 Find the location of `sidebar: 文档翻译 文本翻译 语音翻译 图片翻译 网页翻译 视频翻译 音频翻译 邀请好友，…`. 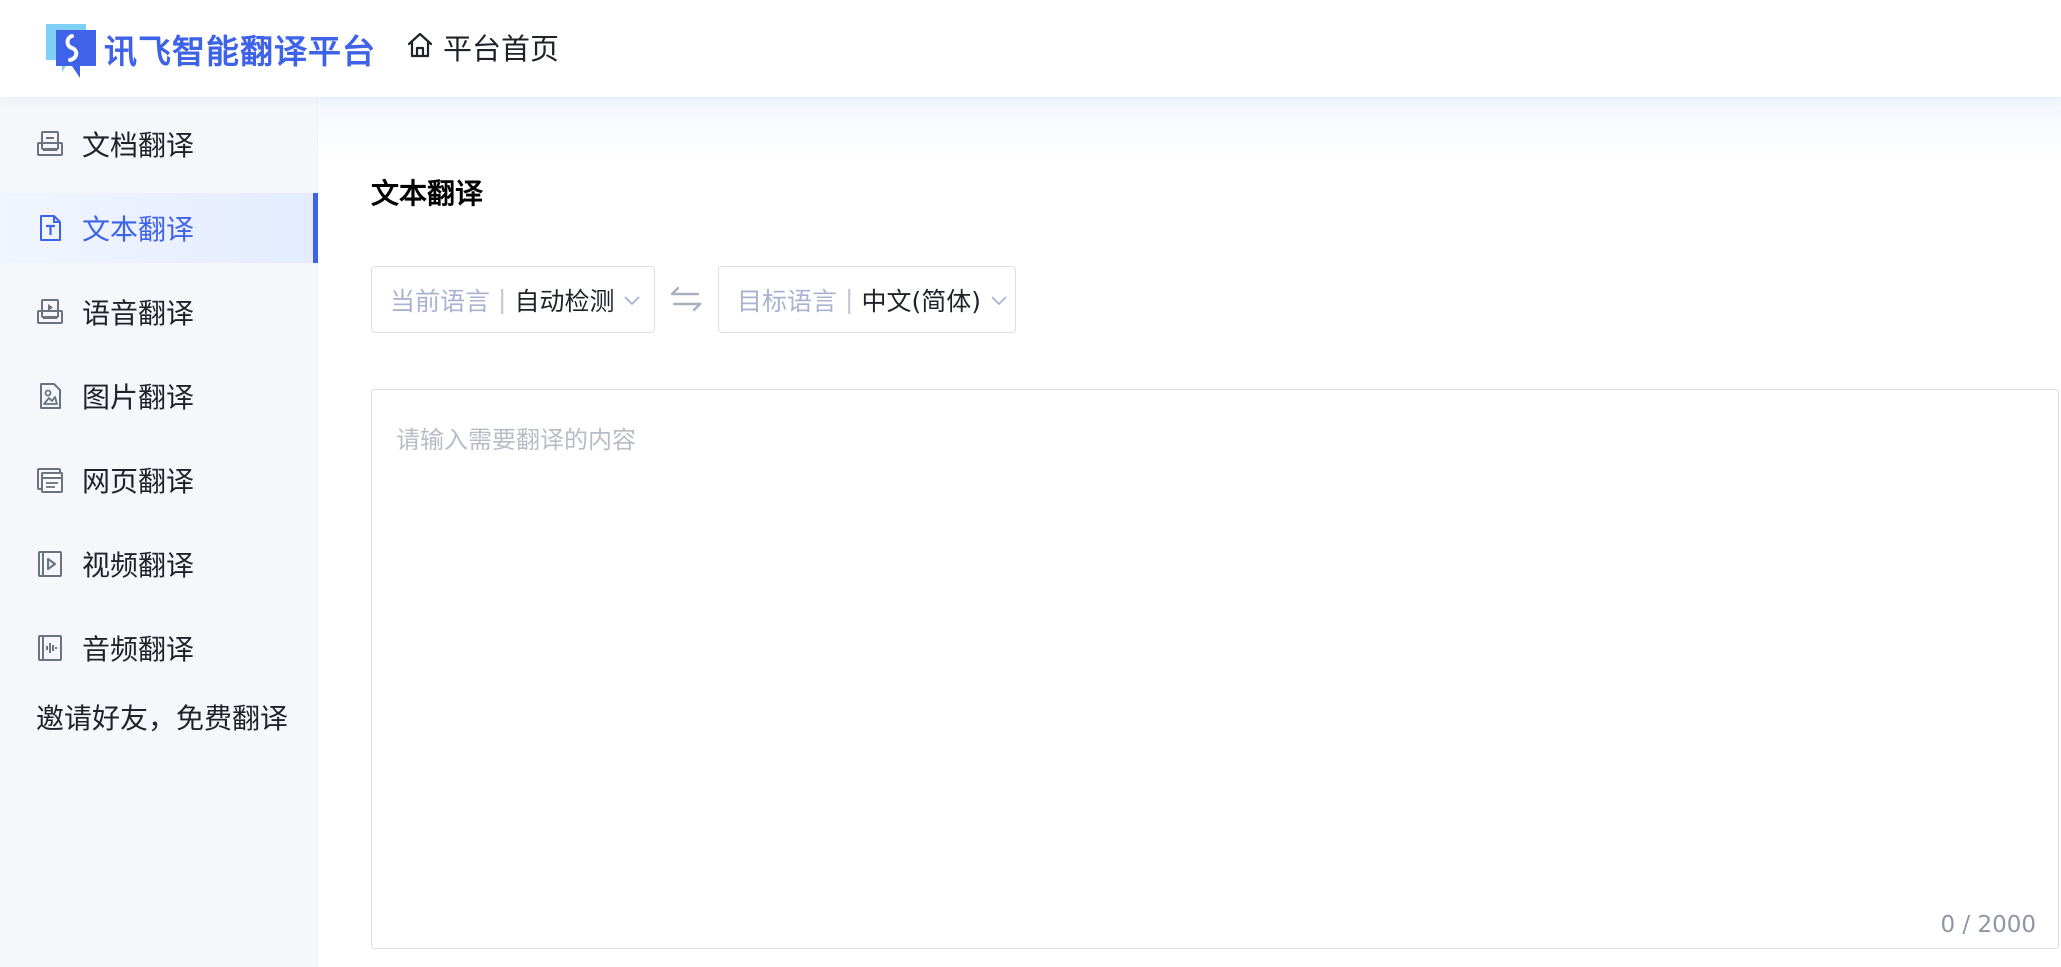

sidebar: 文档翻译 文本翻译 语音翻译 图片翻译 网页翻译 视频翻译 音频翻译 邀请好友，… is located at coordinates (159, 532).